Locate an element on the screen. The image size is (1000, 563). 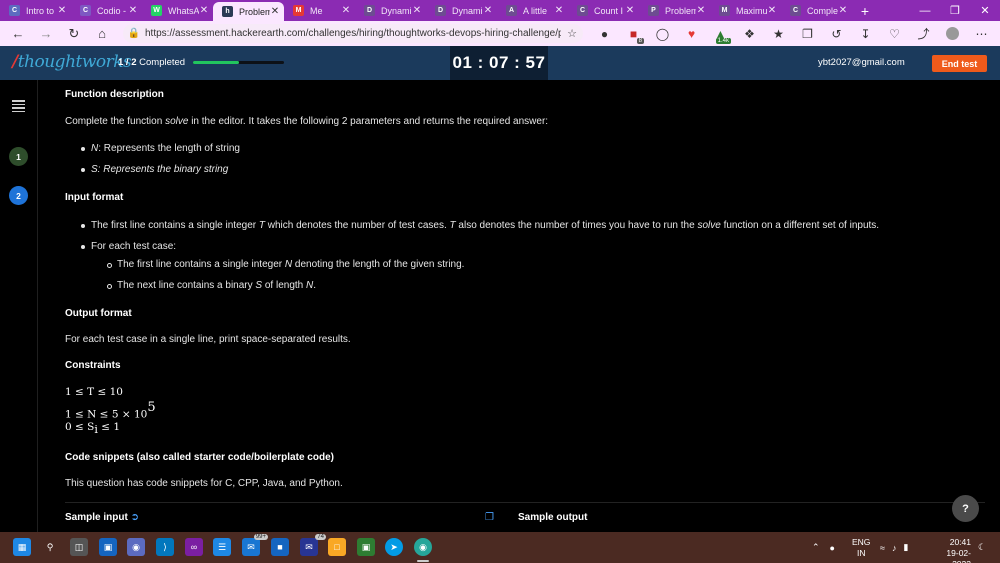
microphone-icon: ● is located at coordinates (832, 548).